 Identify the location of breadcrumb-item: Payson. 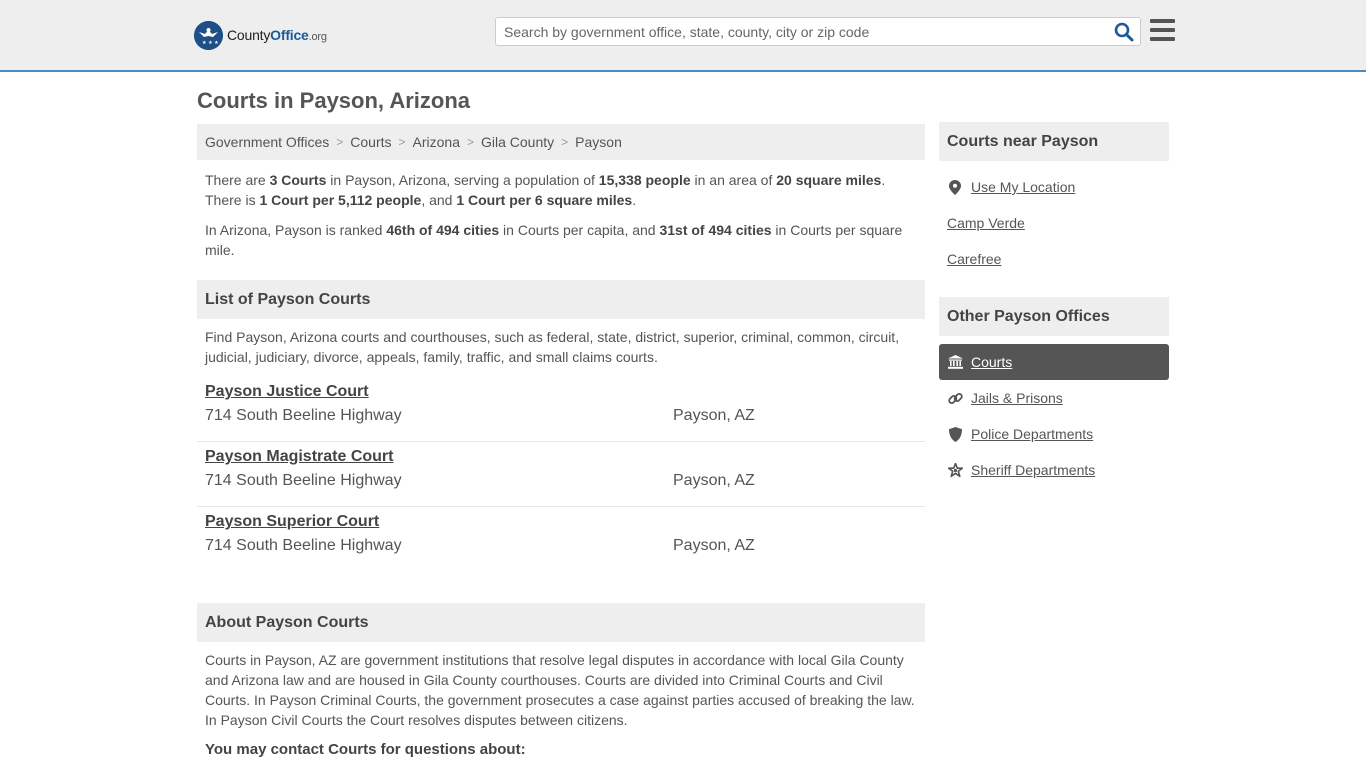
(598, 142).